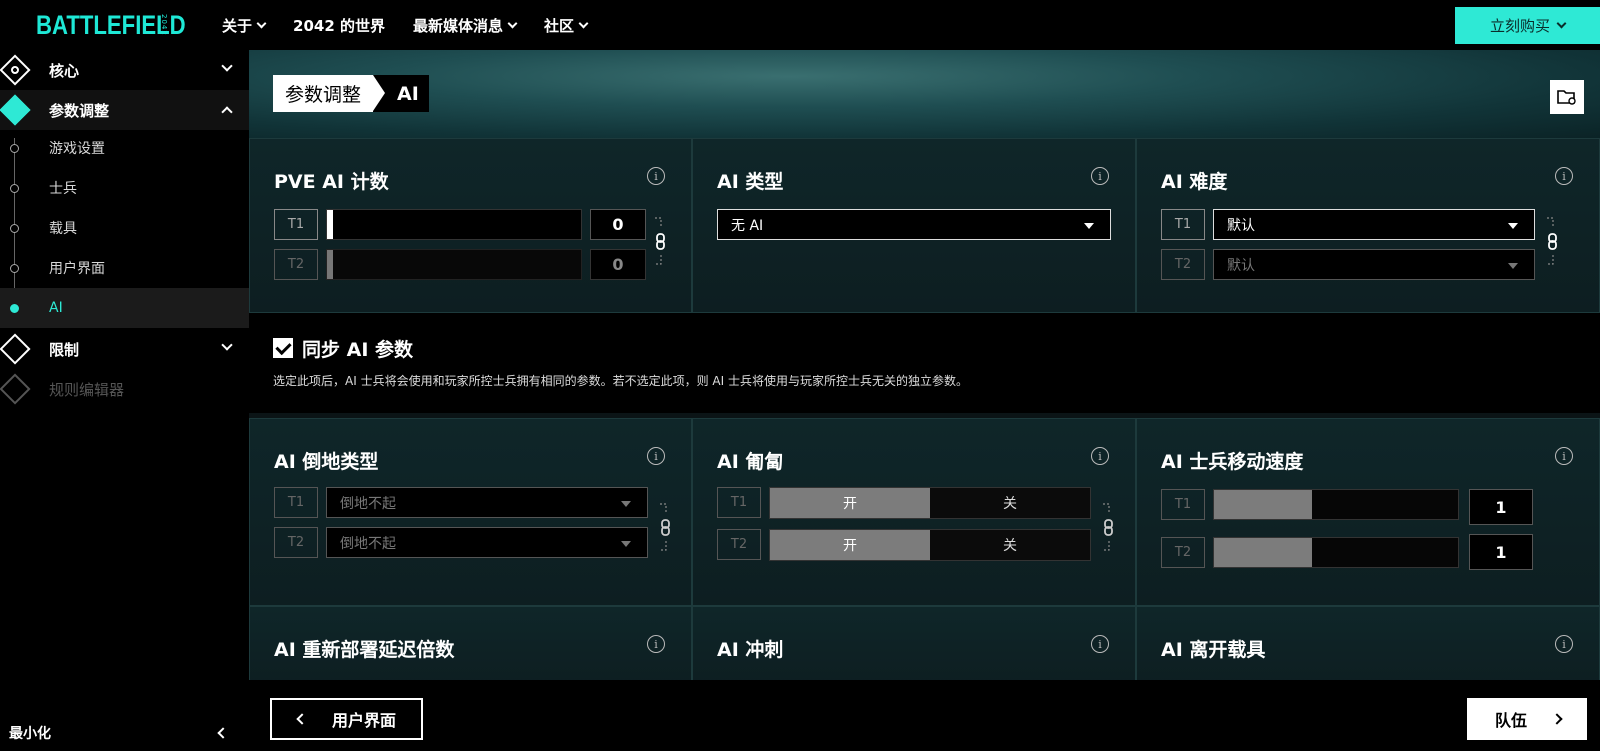 Image resolution: width=1600 pixels, height=751 pixels. I want to click on nav-news-label: 最新媒体消息, so click(458, 25).